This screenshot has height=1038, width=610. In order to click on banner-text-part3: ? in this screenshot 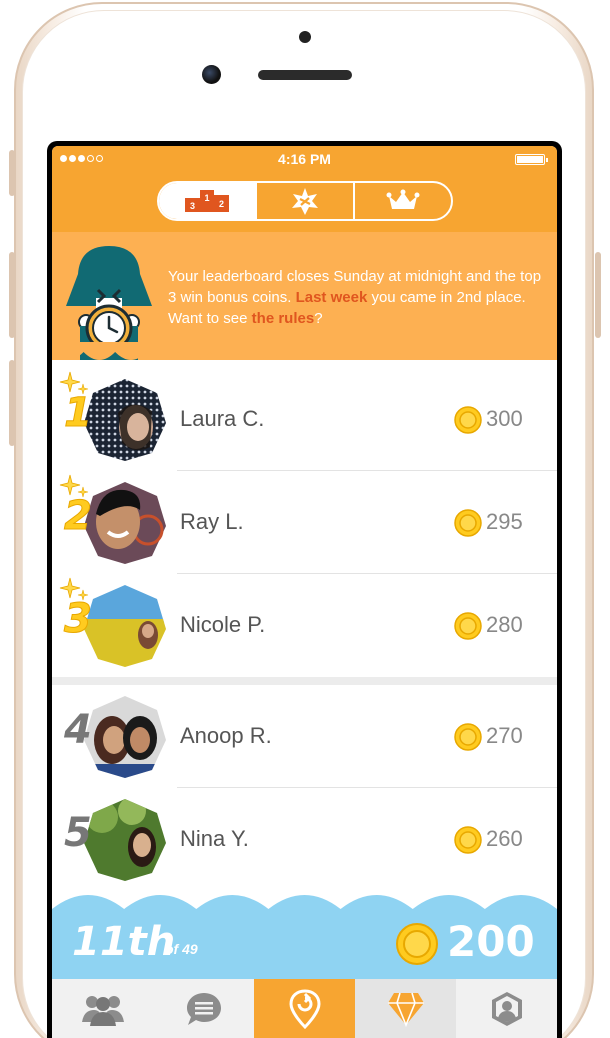, I will do `click(318, 318)`.